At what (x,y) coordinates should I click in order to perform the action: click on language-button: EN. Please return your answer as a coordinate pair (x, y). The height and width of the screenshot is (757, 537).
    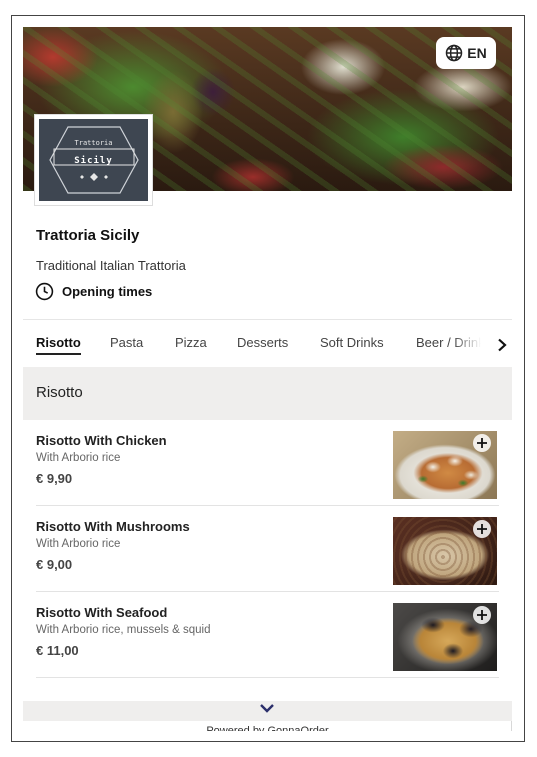
    Looking at the image, I should click on (466, 53).